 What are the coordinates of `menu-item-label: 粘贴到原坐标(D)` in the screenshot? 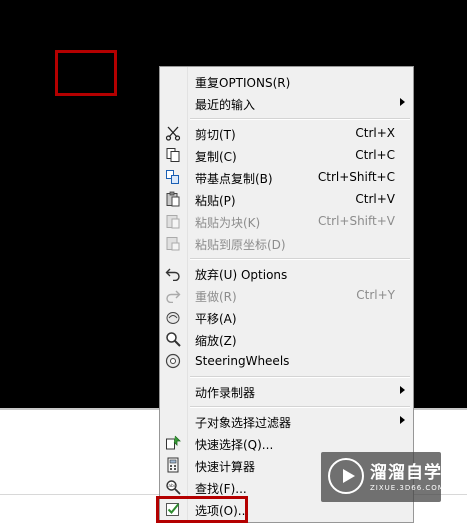 It's located at (240, 245).